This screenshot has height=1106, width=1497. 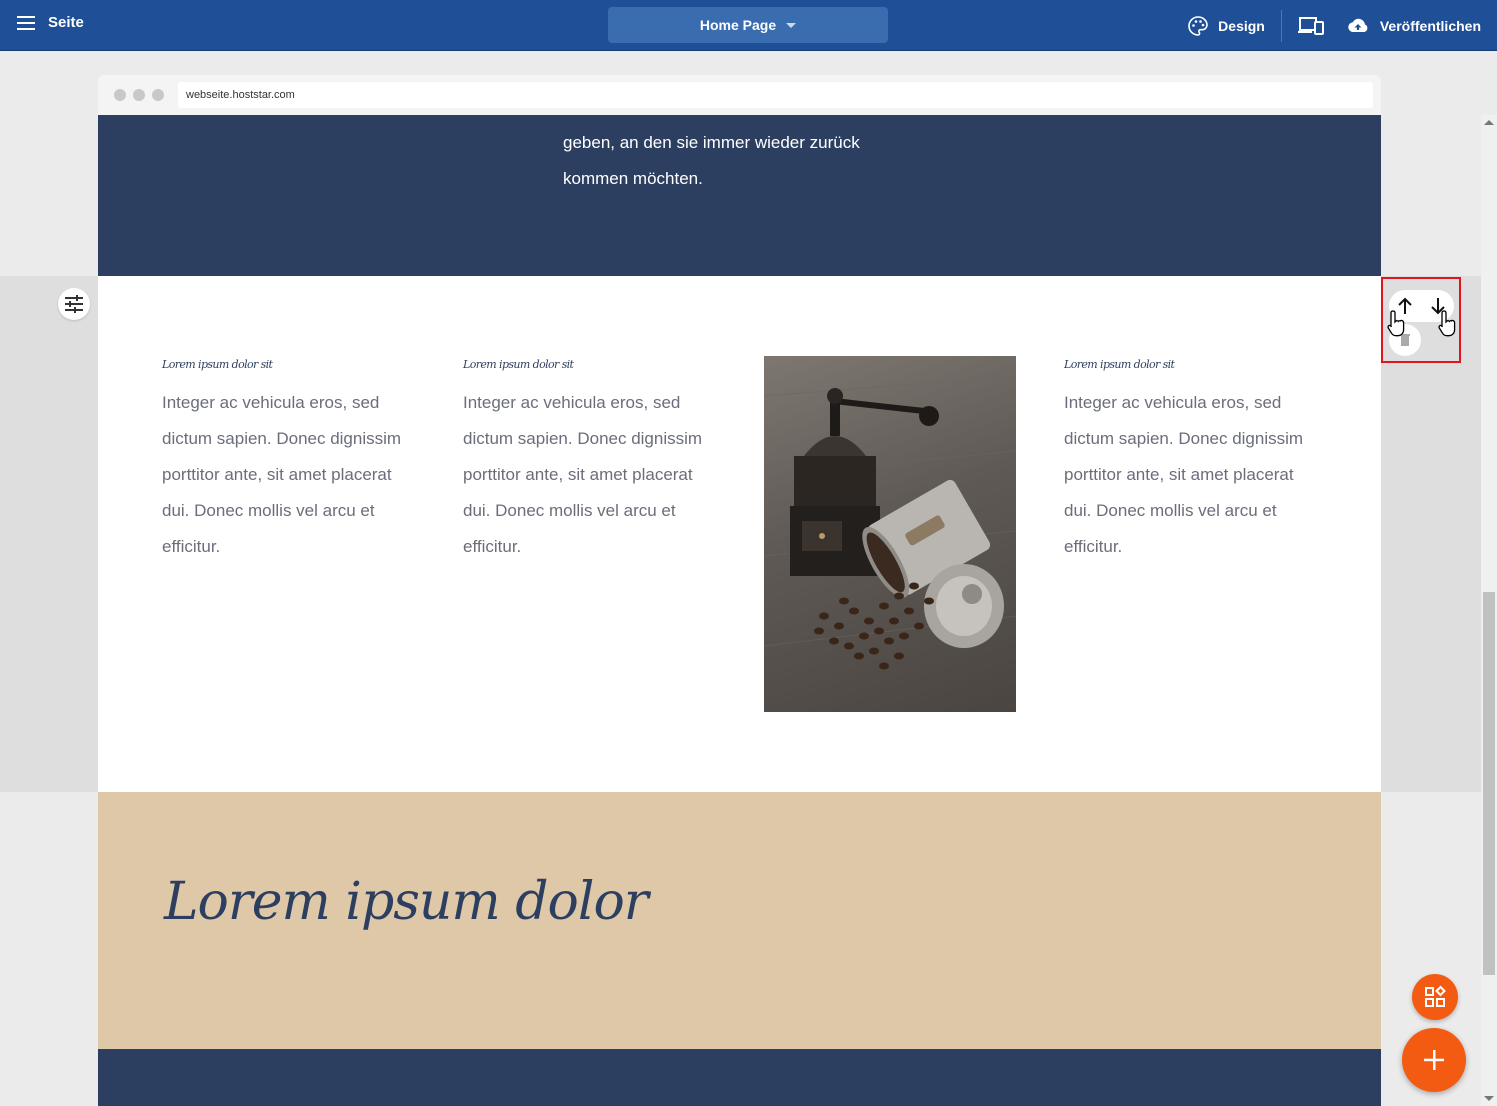 I want to click on widgets-icon, so click(x=1435, y=996).